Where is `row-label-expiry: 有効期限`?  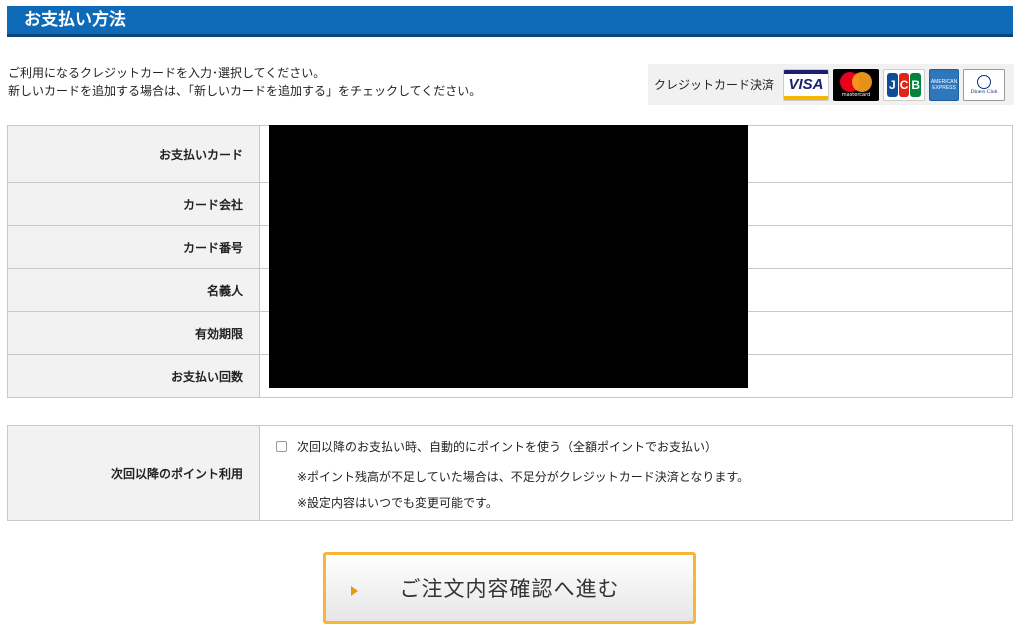 row-label-expiry: 有効期限 is located at coordinates (133, 333).